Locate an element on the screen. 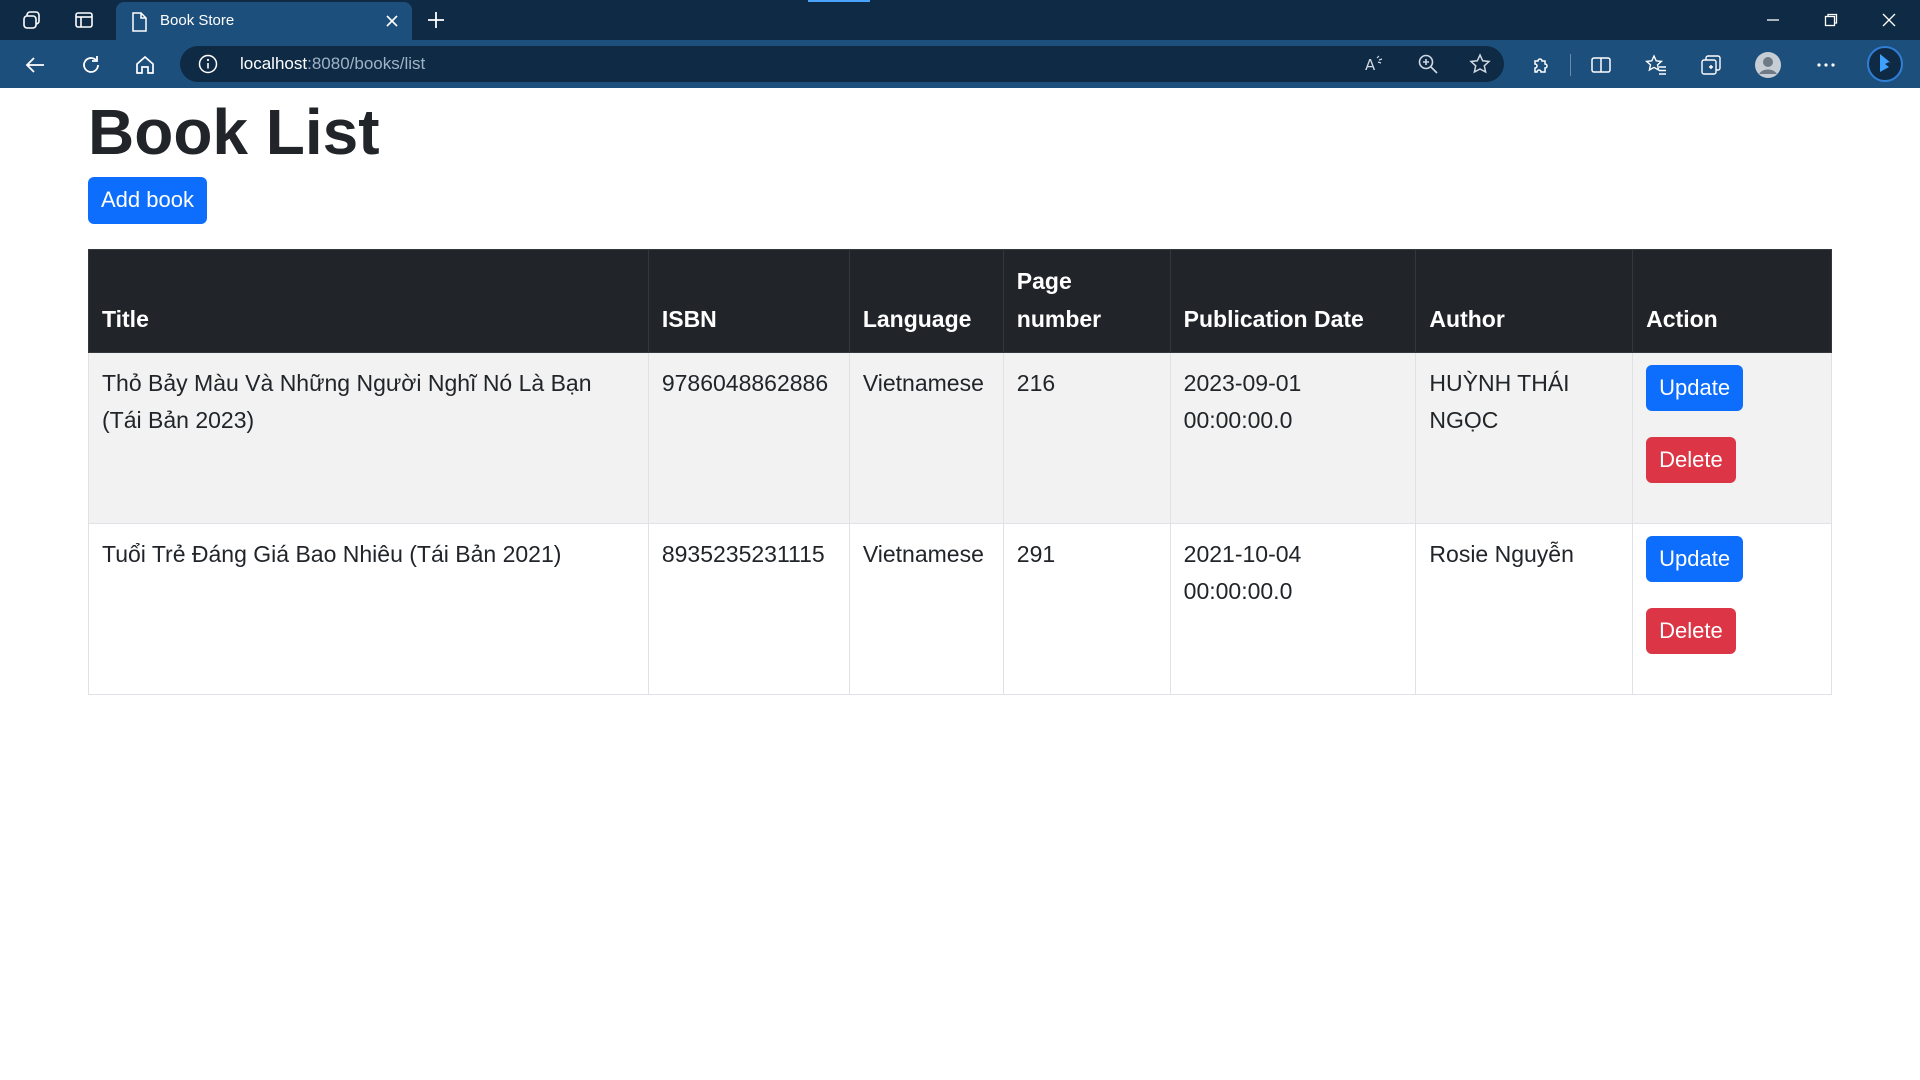 This screenshot has height=1080, width=1920. split-screen-icon is located at coordinates (1601, 65).